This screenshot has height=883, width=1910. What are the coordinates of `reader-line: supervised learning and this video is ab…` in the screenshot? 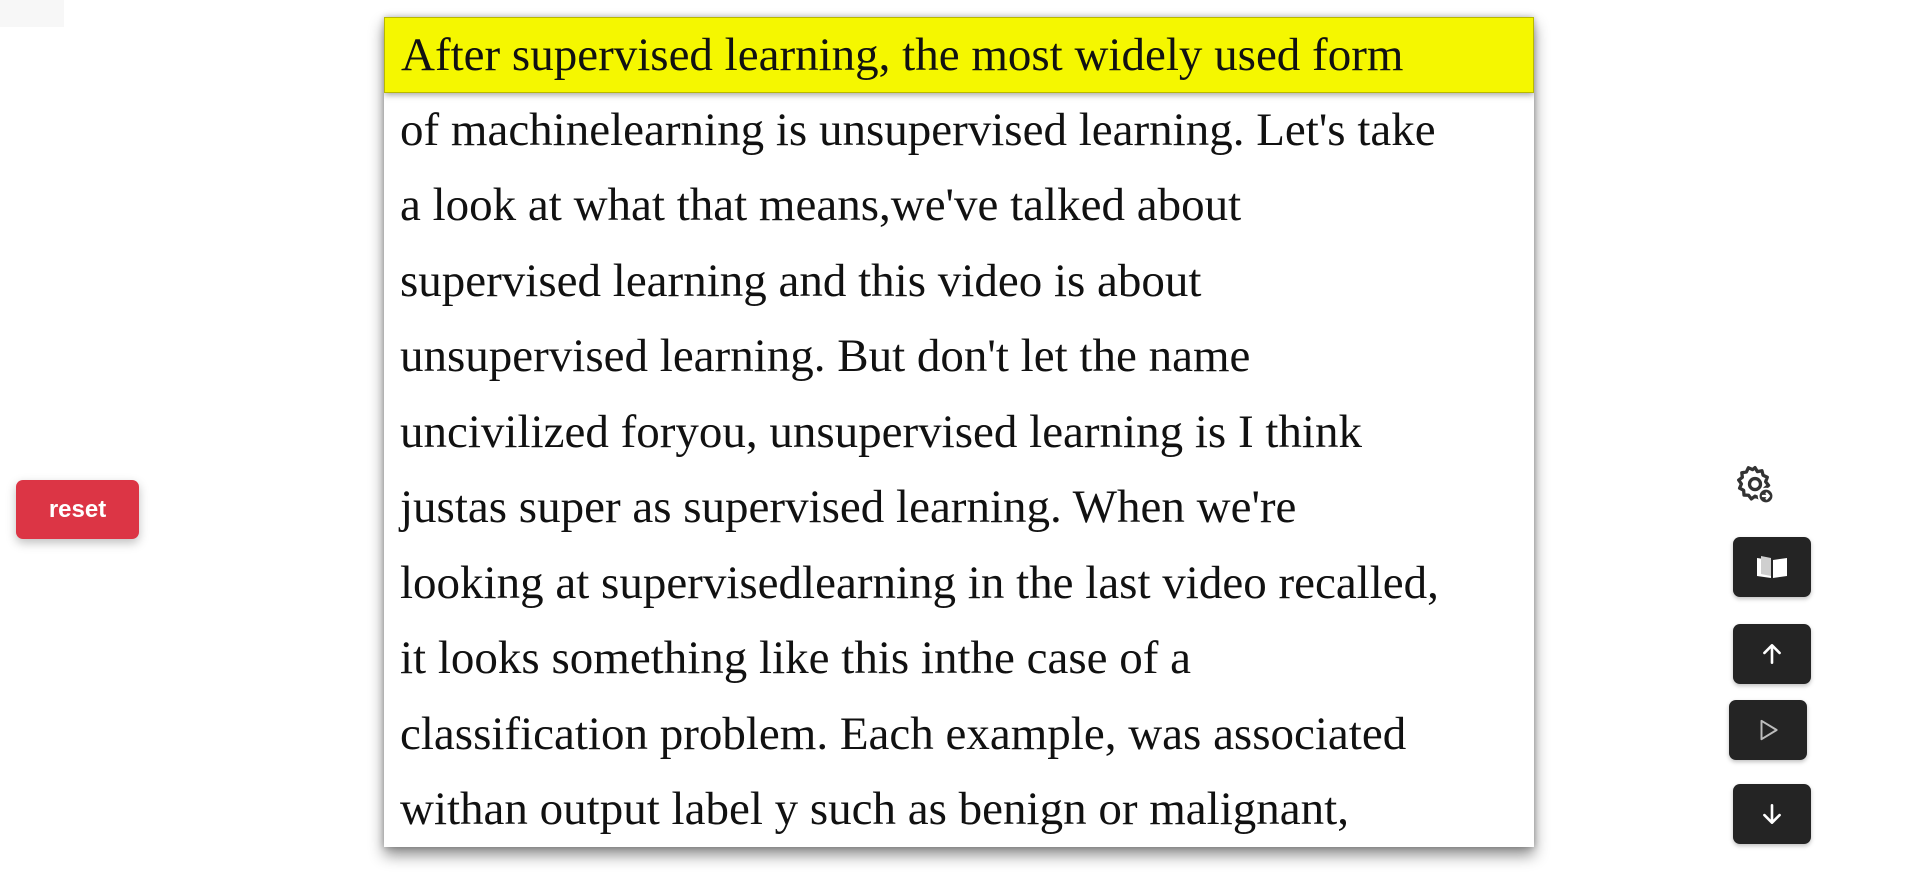 It's located at (801, 280).